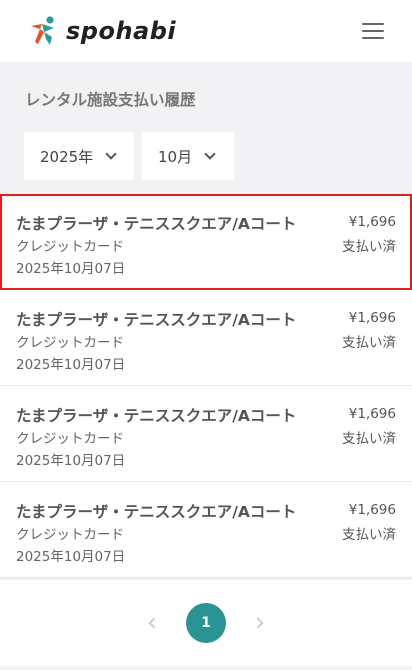 The height and width of the screenshot is (670, 412). What do you see at coordinates (258, 623) in the screenshot?
I see `chevron-right-icon` at bounding box center [258, 623].